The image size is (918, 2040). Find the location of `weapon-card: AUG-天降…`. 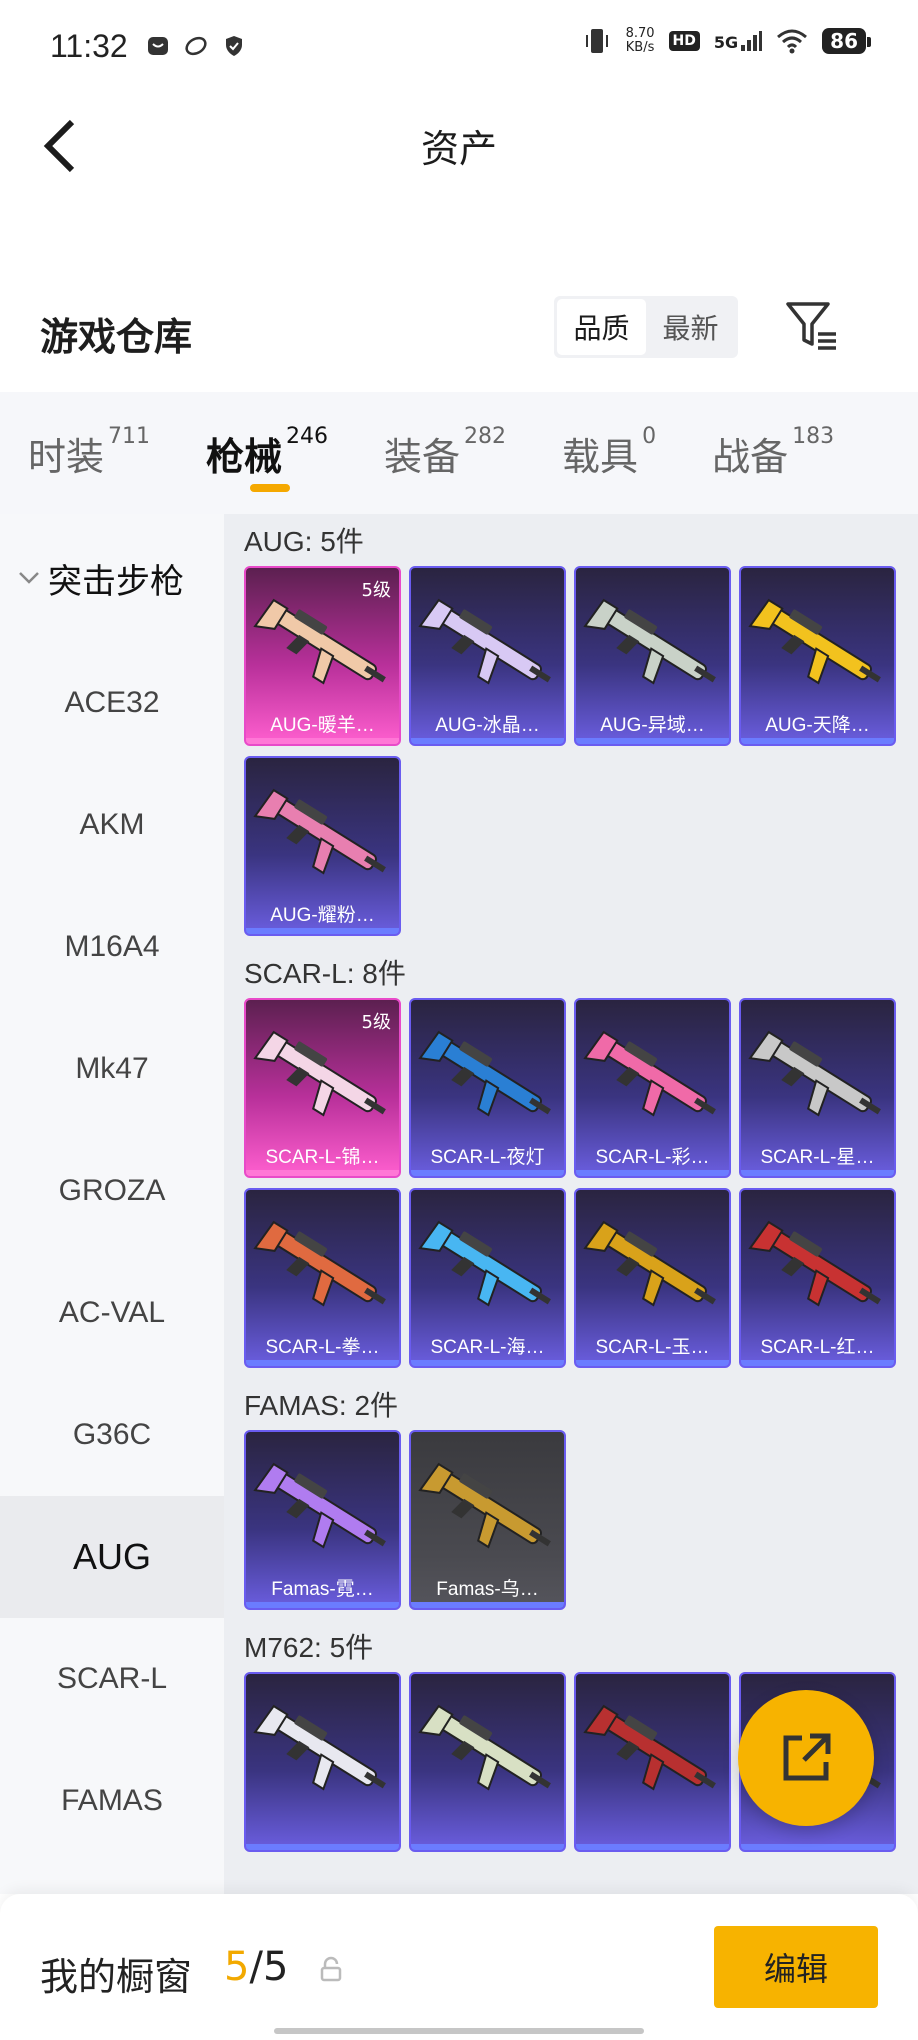

weapon-card: AUG-天降… is located at coordinates (817, 656).